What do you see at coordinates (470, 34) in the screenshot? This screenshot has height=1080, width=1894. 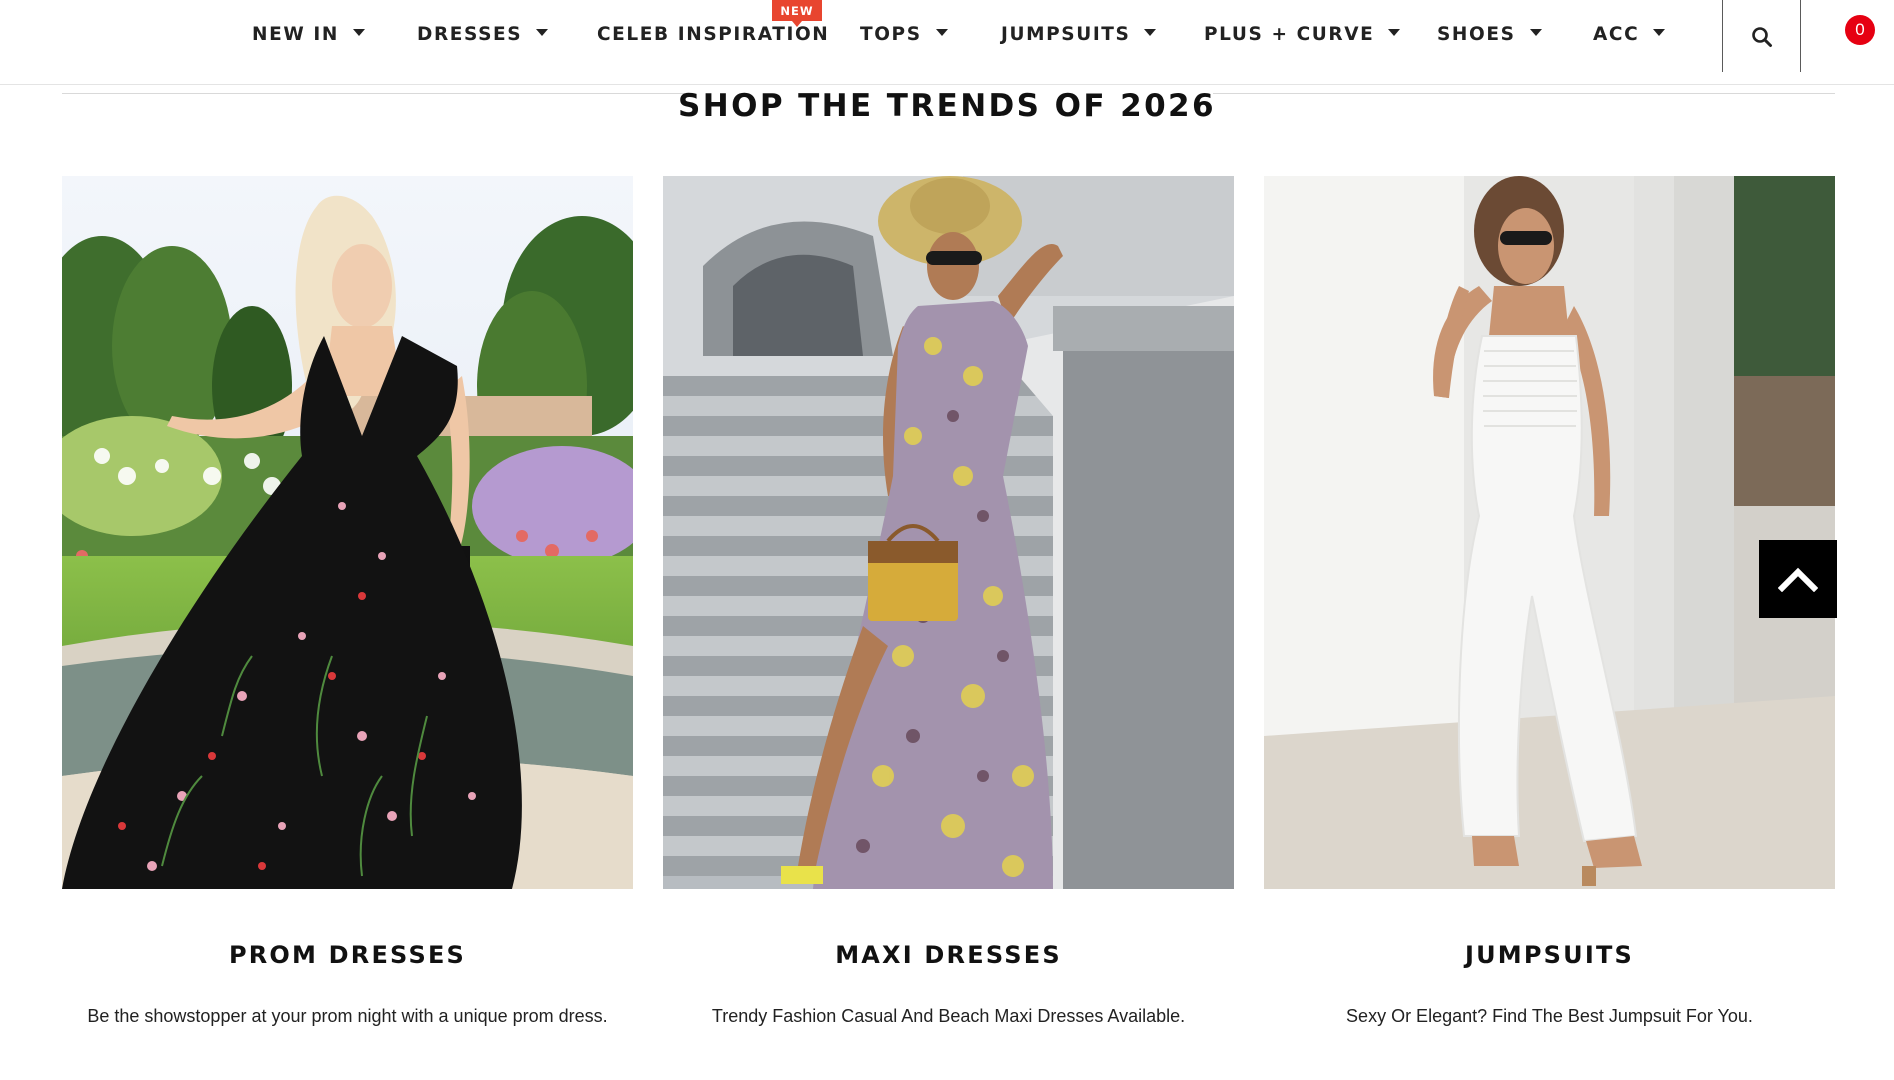 I see `nav-item-label: DRESSES` at bounding box center [470, 34].